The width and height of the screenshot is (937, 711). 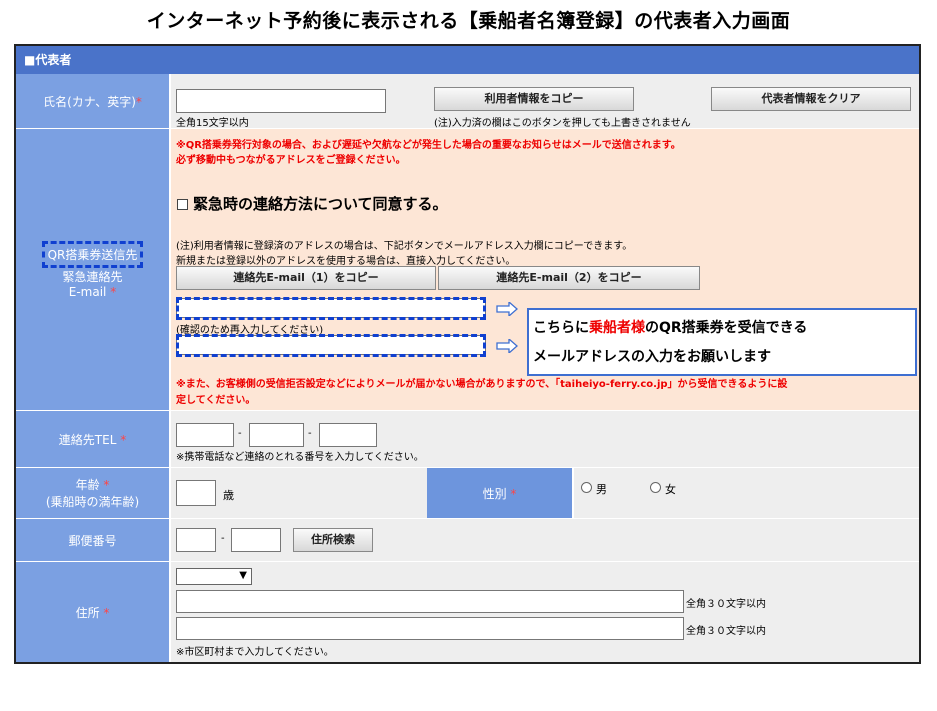 I want to click on qr-warning-line2: 必ず移動中もつながるアドレスをご登録ください。, so click(x=291, y=160).